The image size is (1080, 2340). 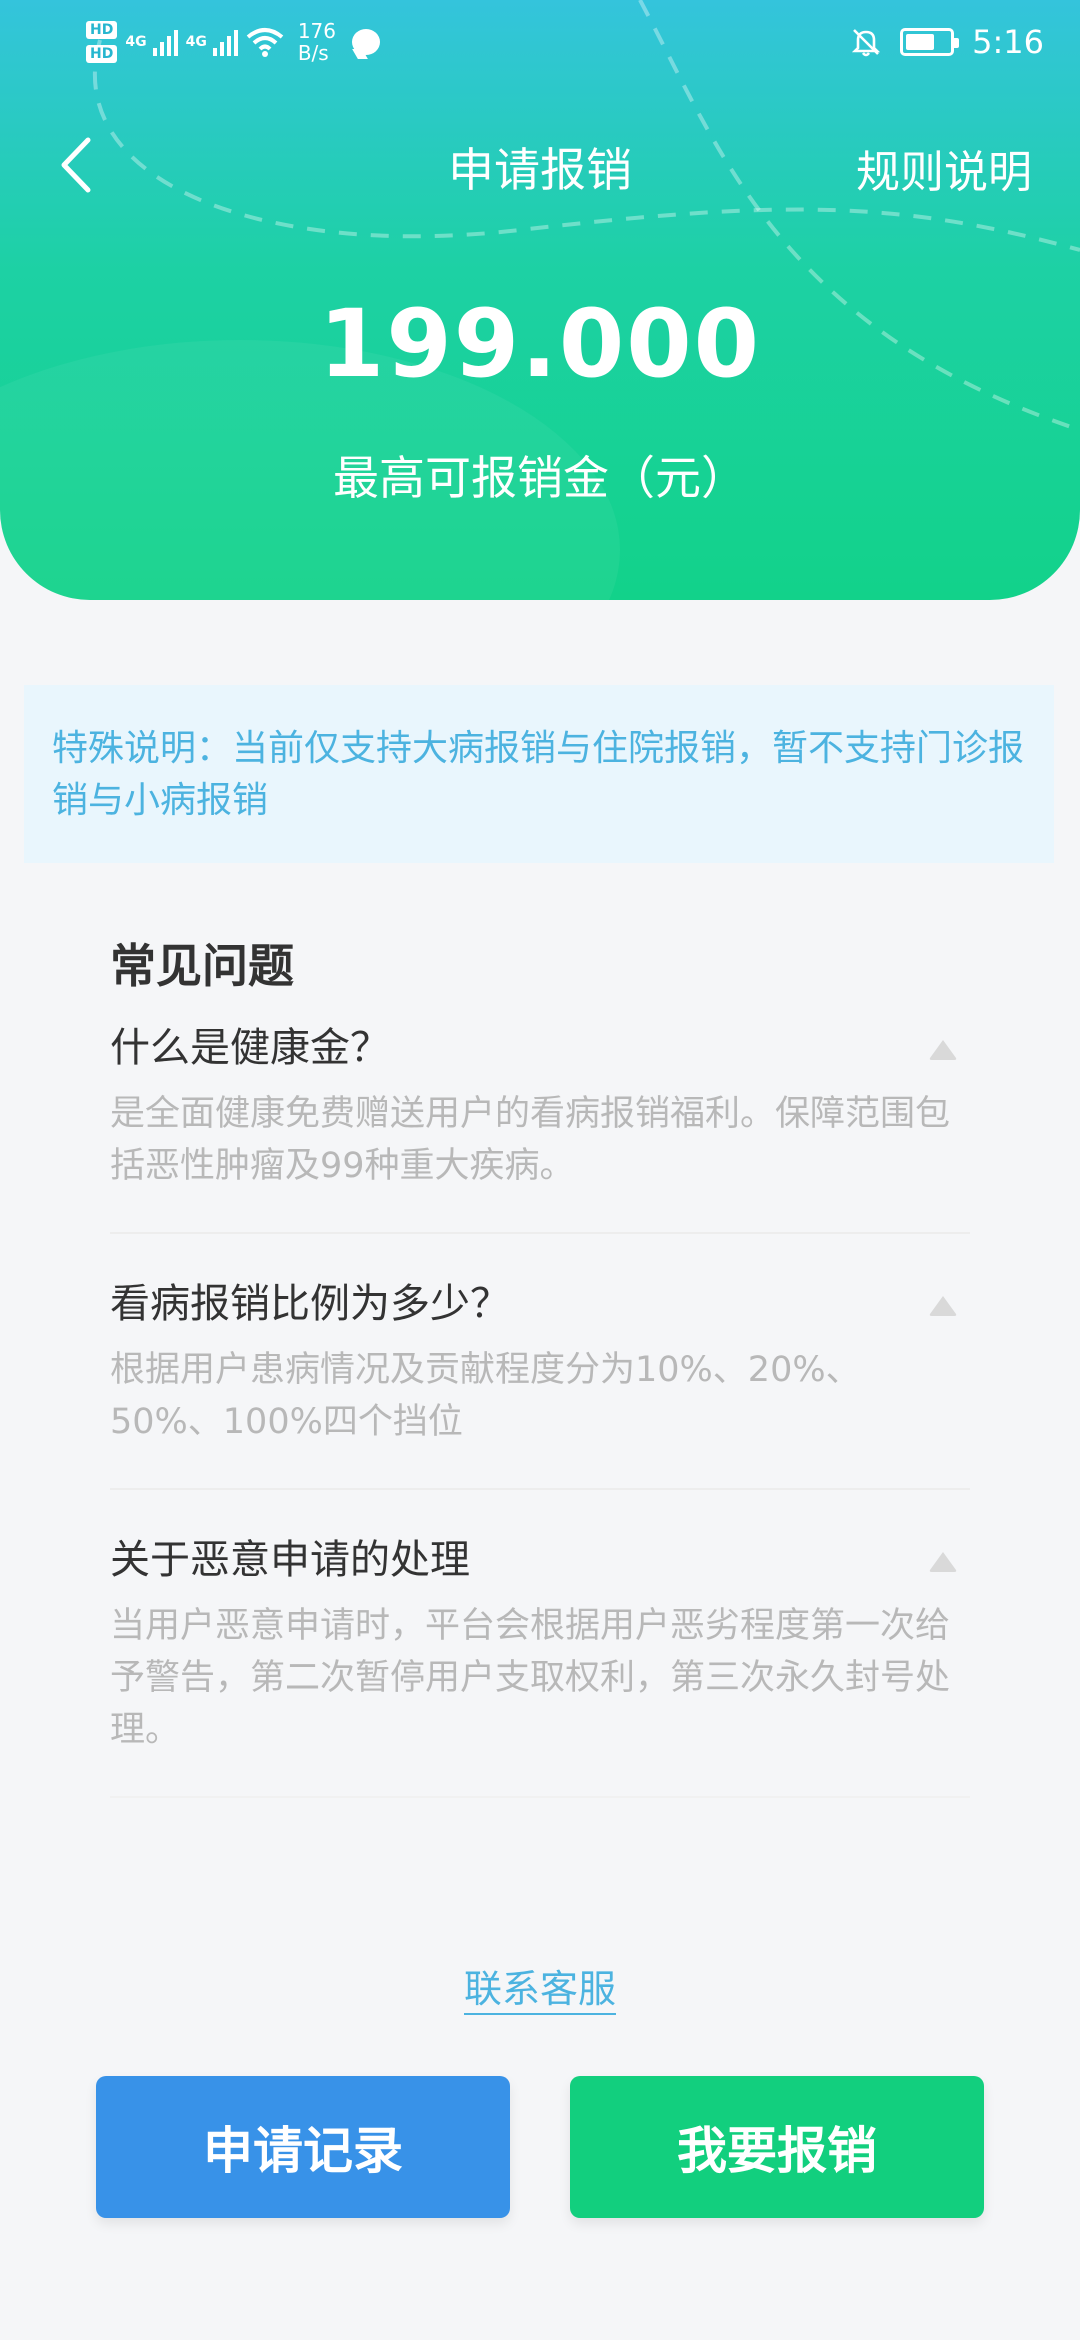 What do you see at coordinates (777, 2147) in the screenshot?
I see `apply-reimbursement-button: 我要报销` at bounding box center [777, 2147].